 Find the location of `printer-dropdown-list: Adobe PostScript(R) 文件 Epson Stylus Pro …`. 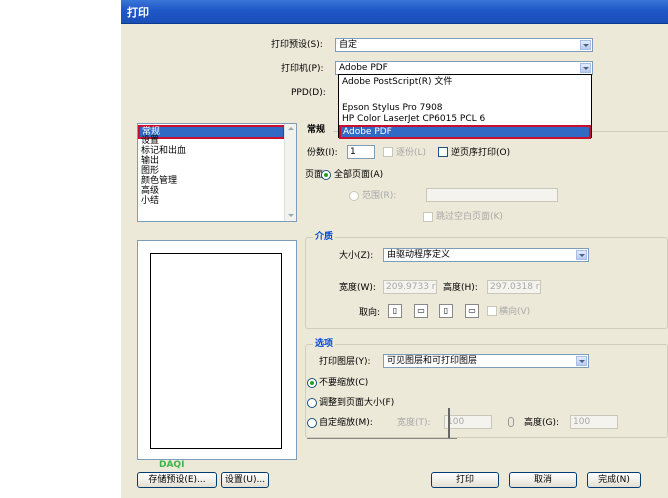

printer-dropdown-list: Adobe PostScript(R) 文件 Epson Stylus Pro … is located at coordinates (465, 106).